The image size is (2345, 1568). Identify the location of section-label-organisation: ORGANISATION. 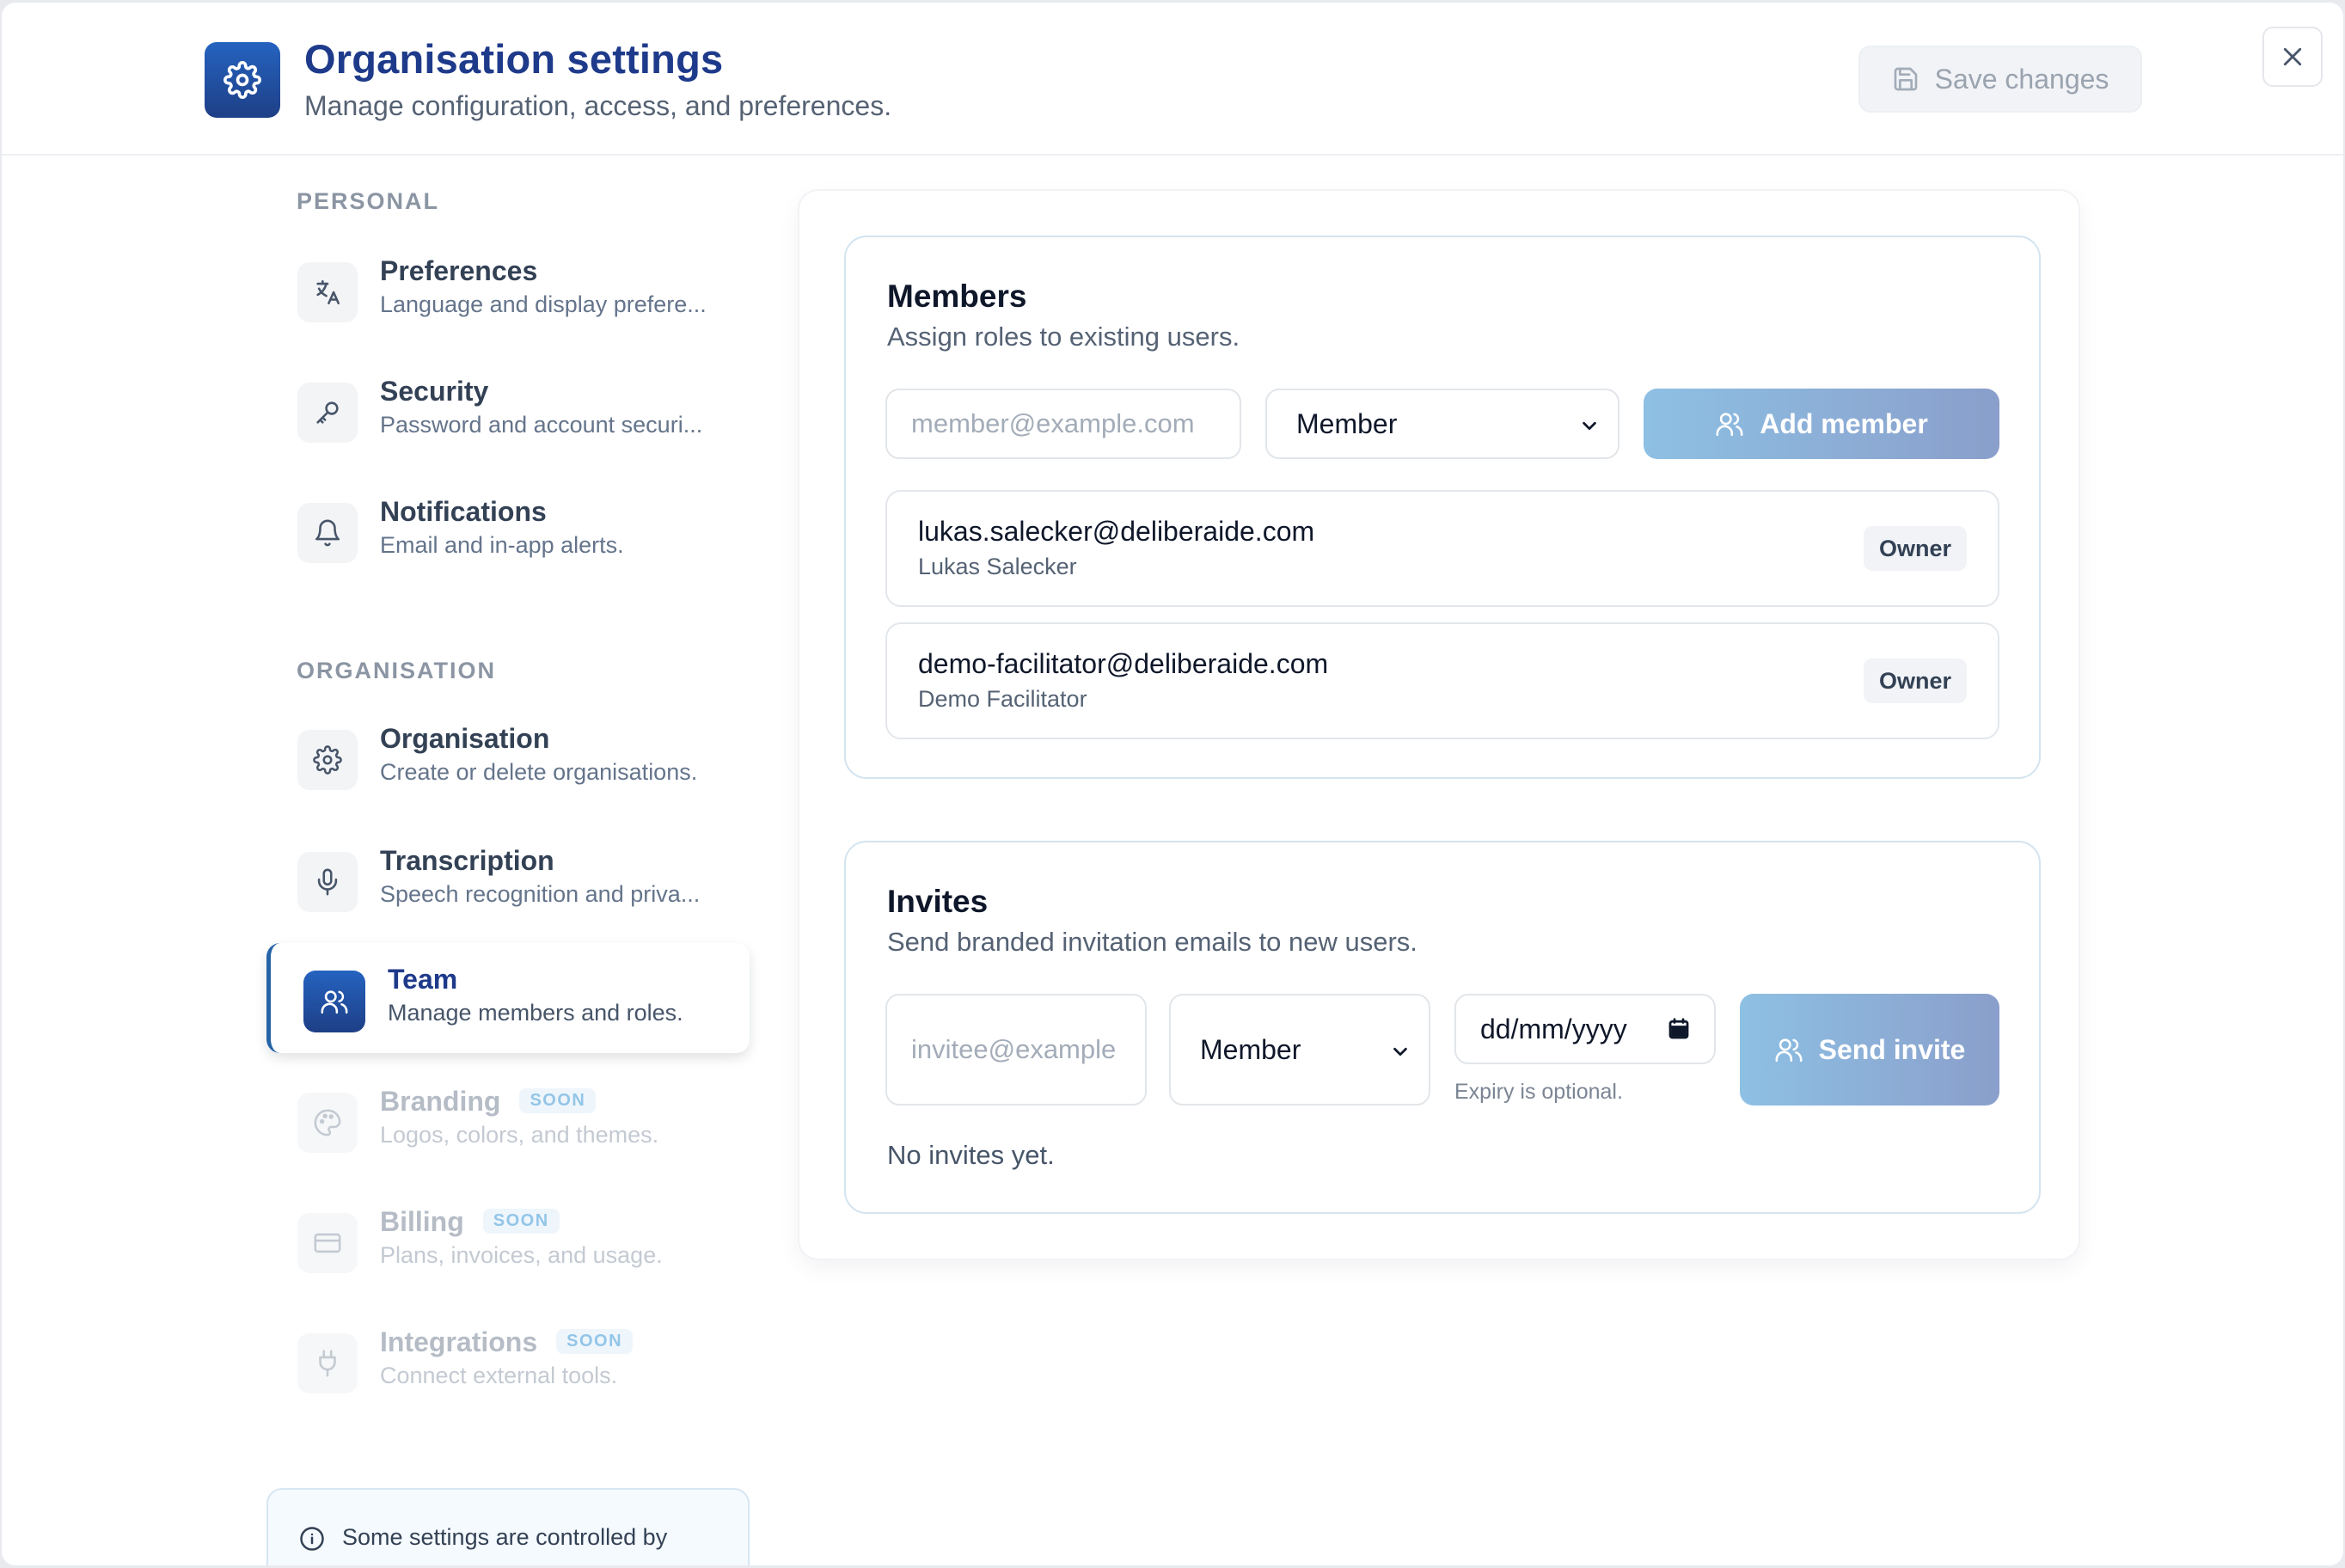
(396, 670).